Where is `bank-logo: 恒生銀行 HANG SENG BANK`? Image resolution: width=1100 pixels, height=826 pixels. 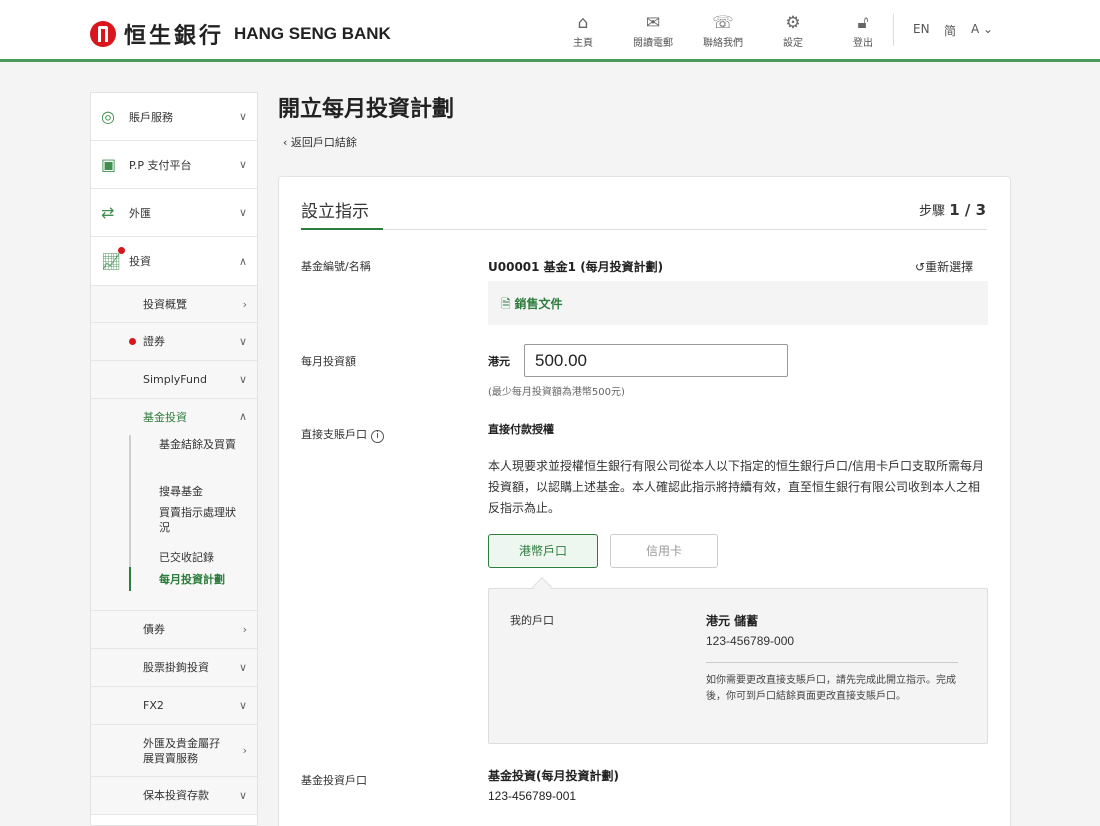 bank-logo: 恒生銀行 HANG SENG BANK is located at coordinates (240, 34).